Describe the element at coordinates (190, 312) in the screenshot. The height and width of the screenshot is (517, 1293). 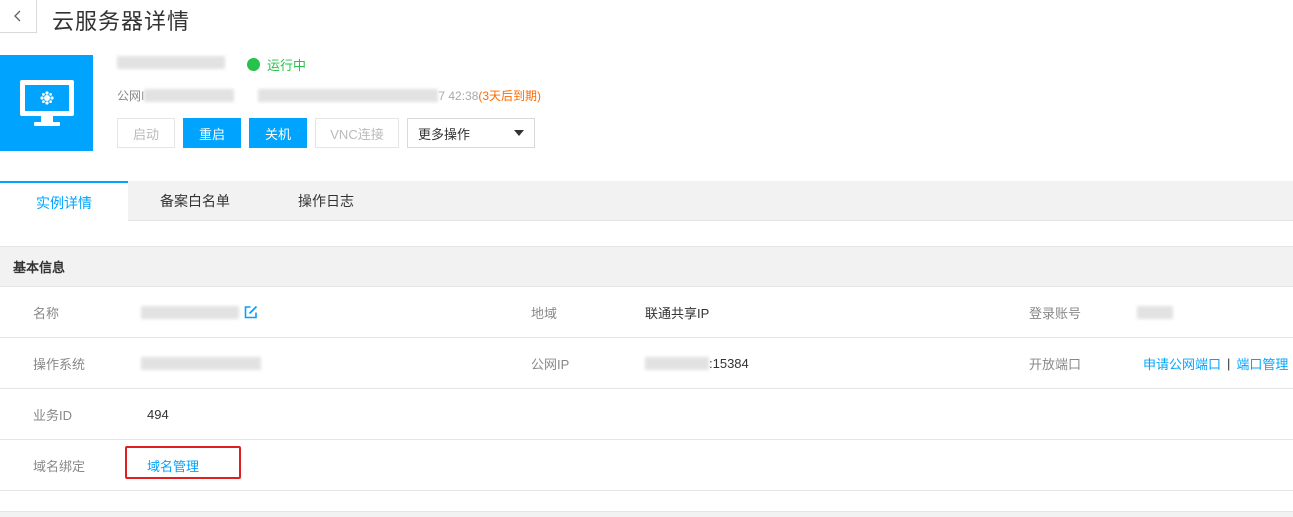
I see `name-redacted` at that location.